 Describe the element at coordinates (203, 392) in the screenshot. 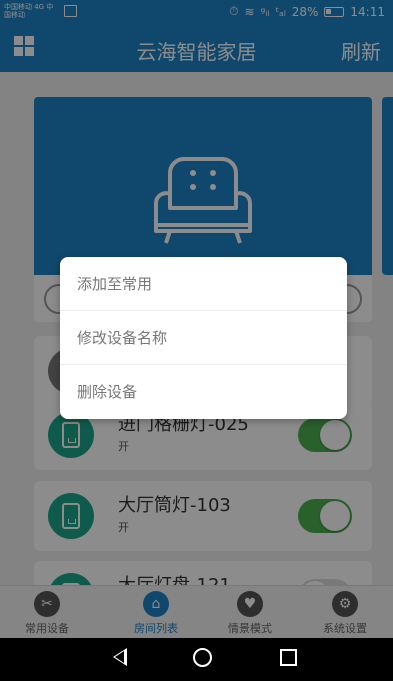

I see `menu-delete-device: 删除设备` at that location.